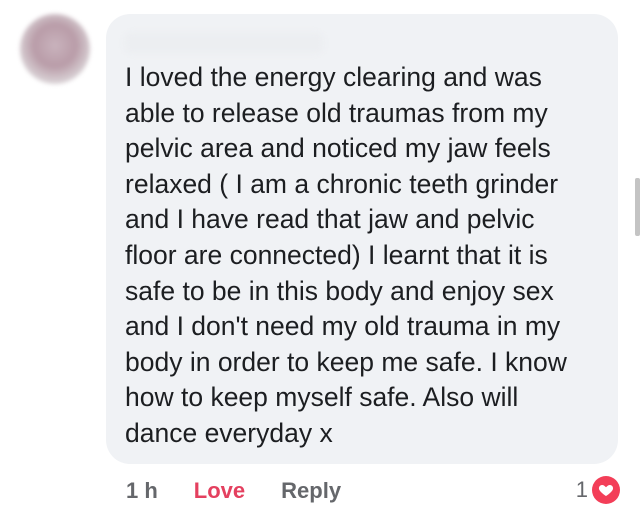 The width and height of the screenshot is (640, 520). Describe the element at coordinates (55, 49) in the screenshot. I see `avatar` at that location.